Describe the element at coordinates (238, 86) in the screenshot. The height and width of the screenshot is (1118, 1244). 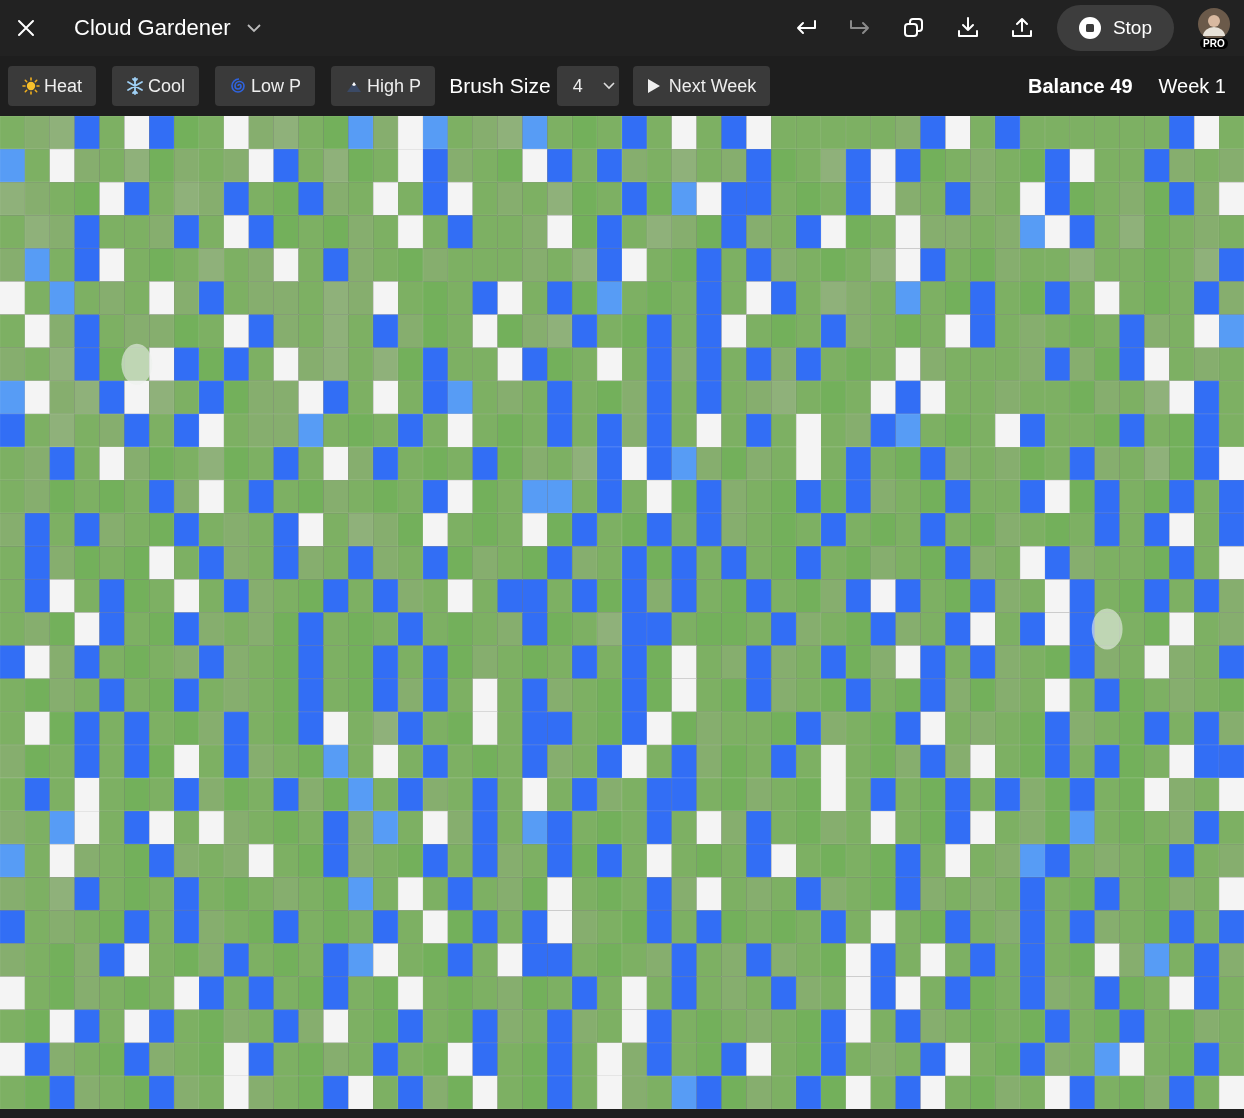
I see `spiral-icon` at that location.